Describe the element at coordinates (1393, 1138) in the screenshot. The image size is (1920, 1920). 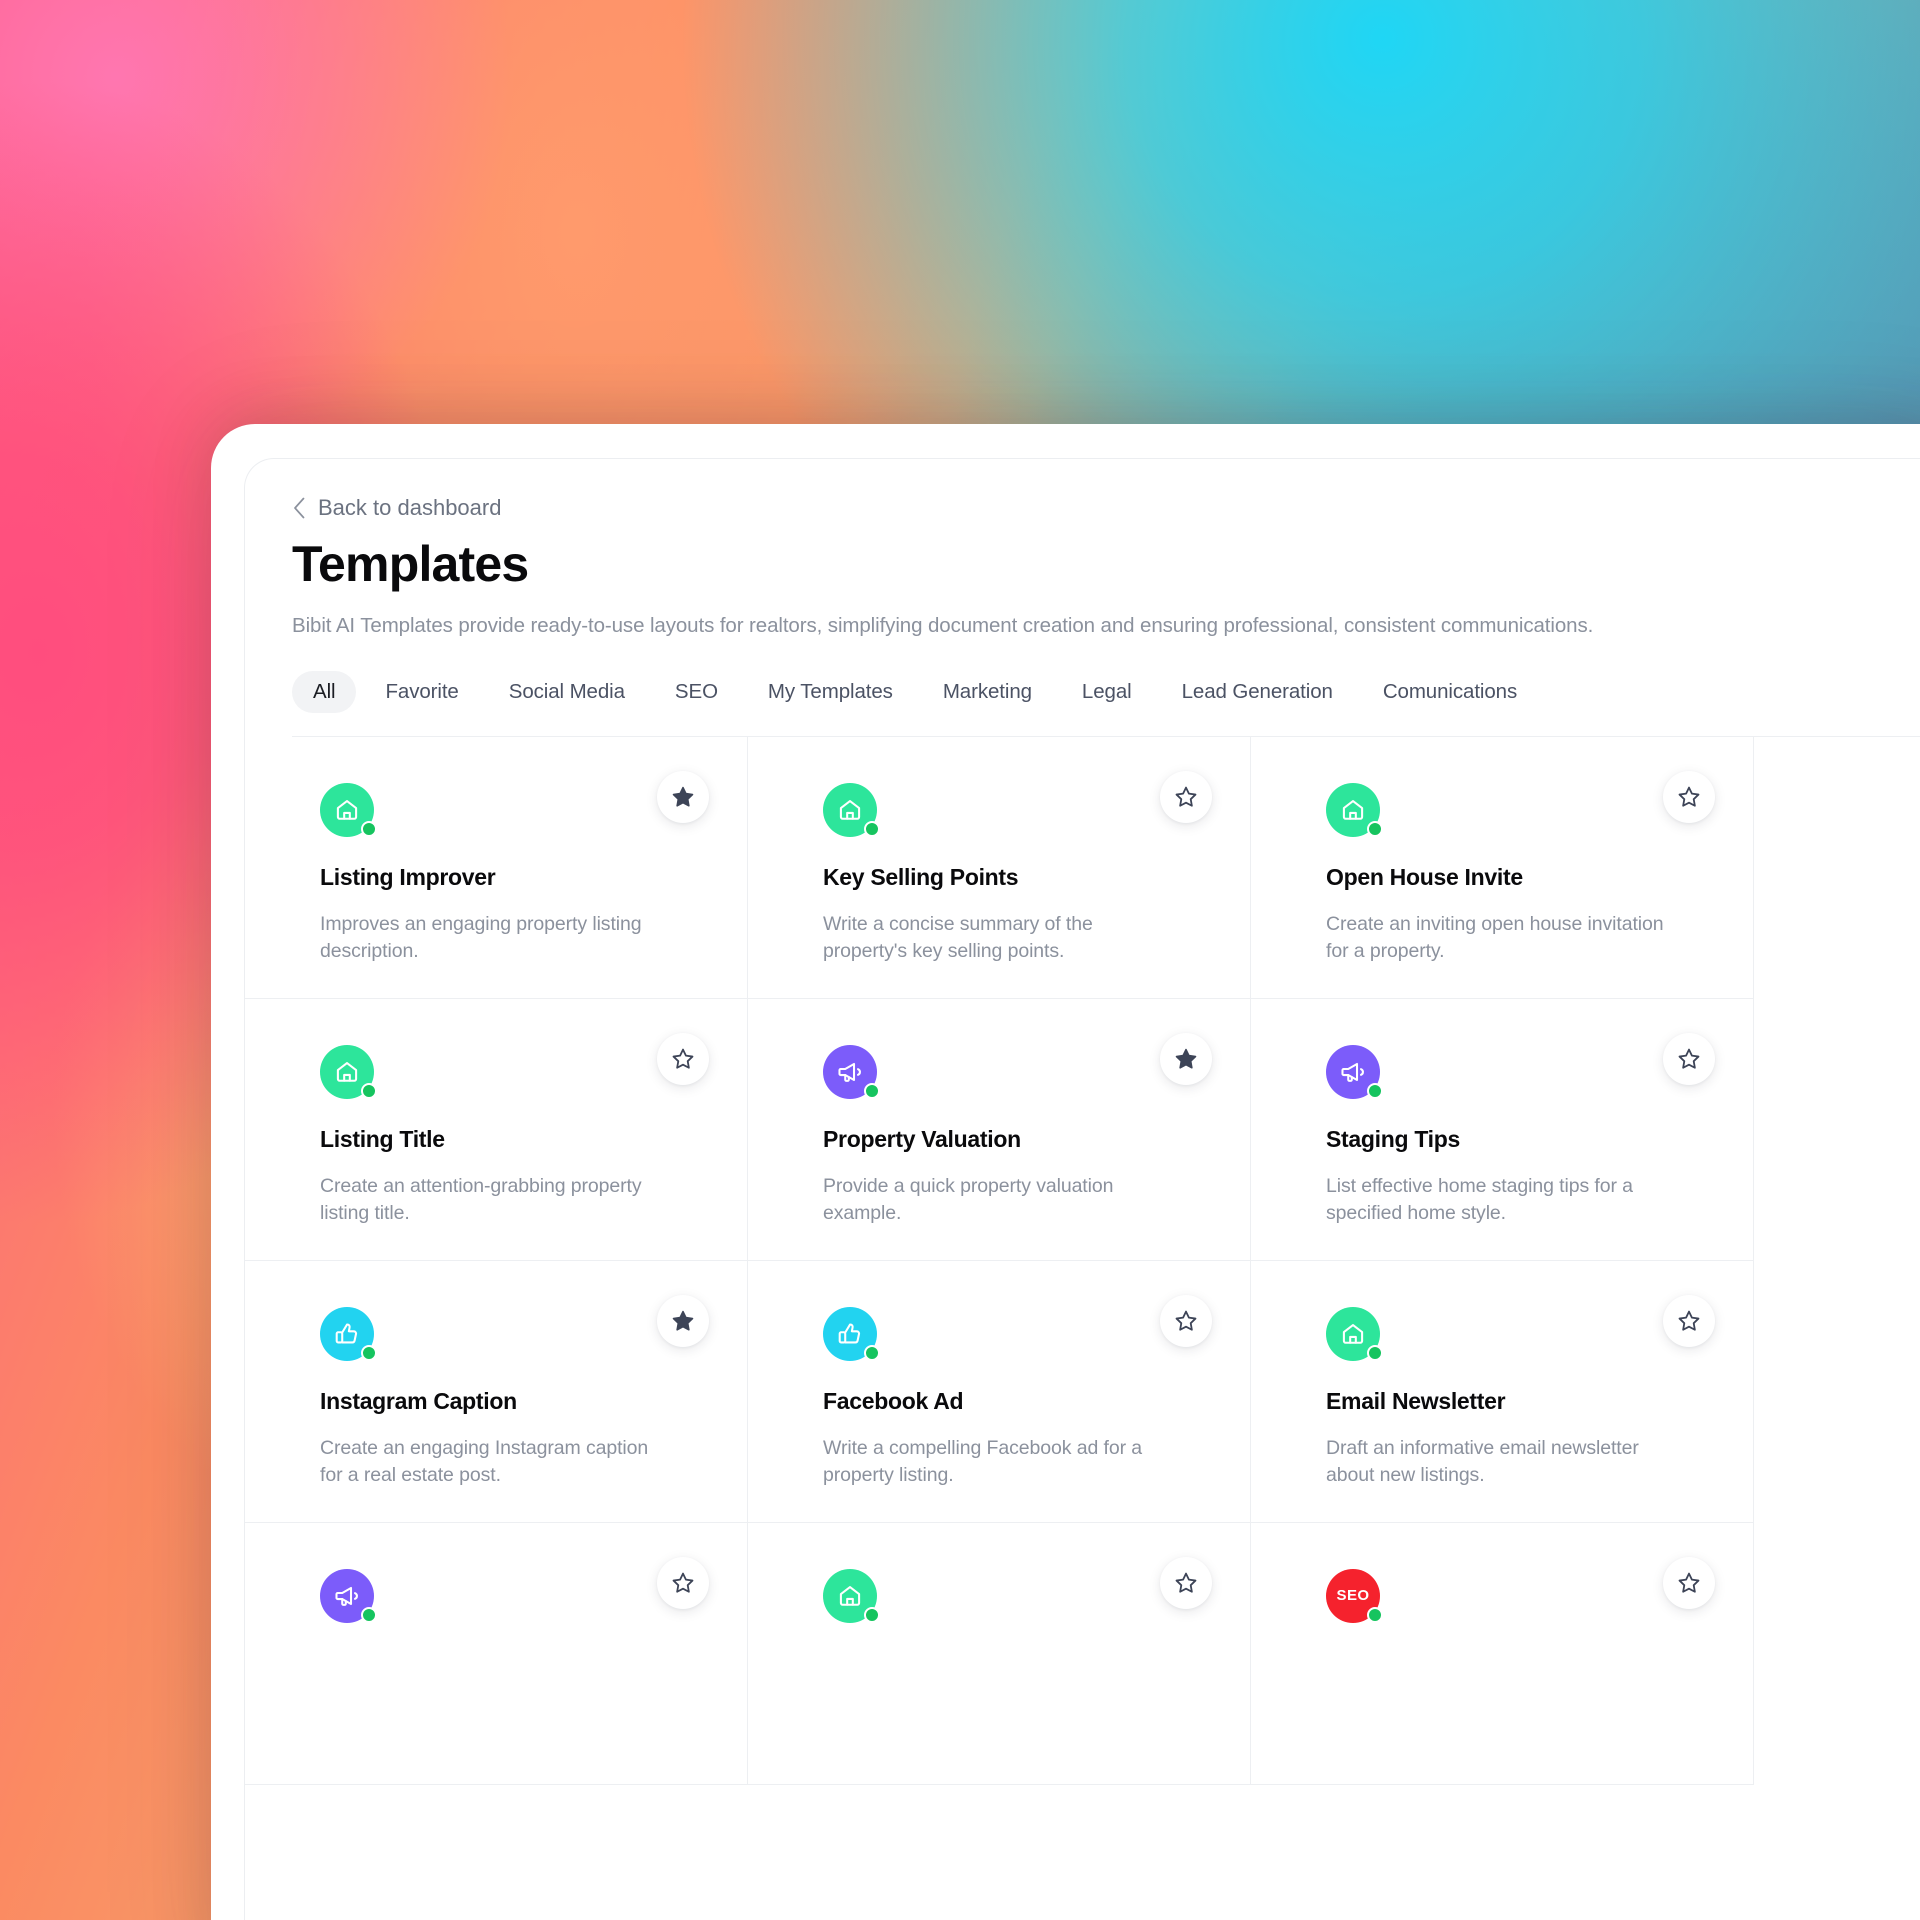
I see `template-title: Staging Tips` at that location.